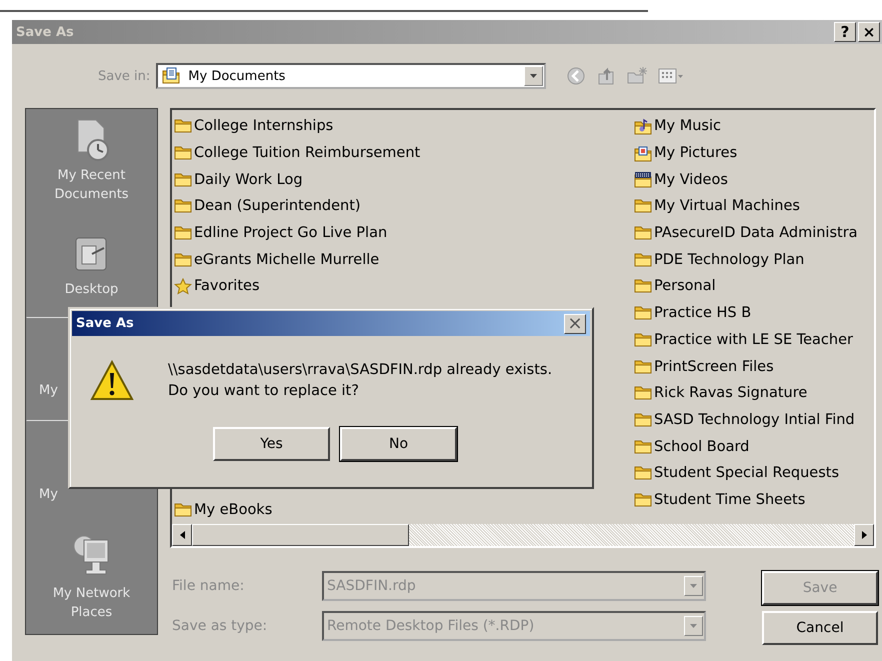  I want to click on new-folder-icon, so click(637, 76).